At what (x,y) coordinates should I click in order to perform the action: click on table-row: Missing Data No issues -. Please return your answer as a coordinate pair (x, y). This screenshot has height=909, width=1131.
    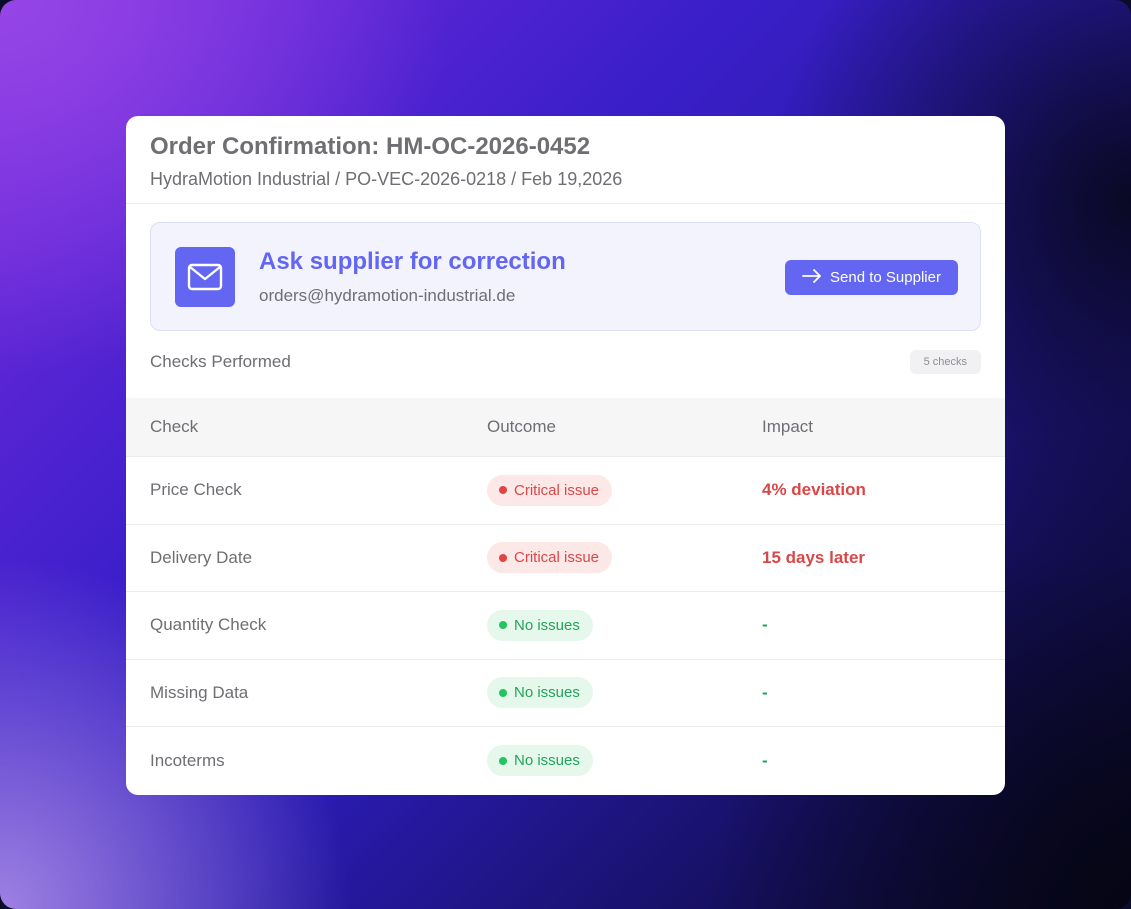
    Looking at the image, I should click on (565, 693).